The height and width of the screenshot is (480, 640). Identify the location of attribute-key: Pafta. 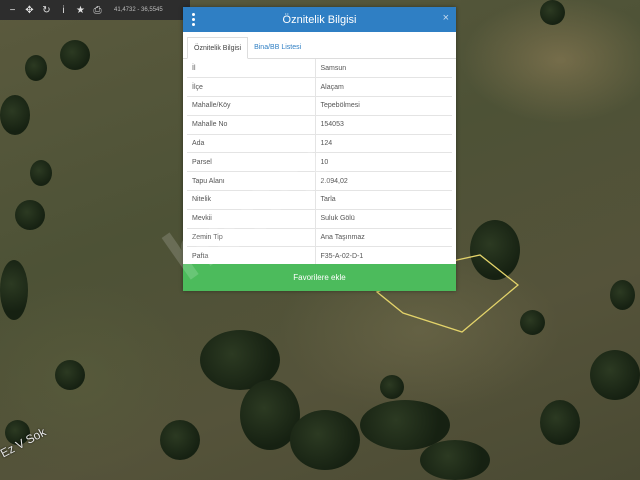
(251, 256).